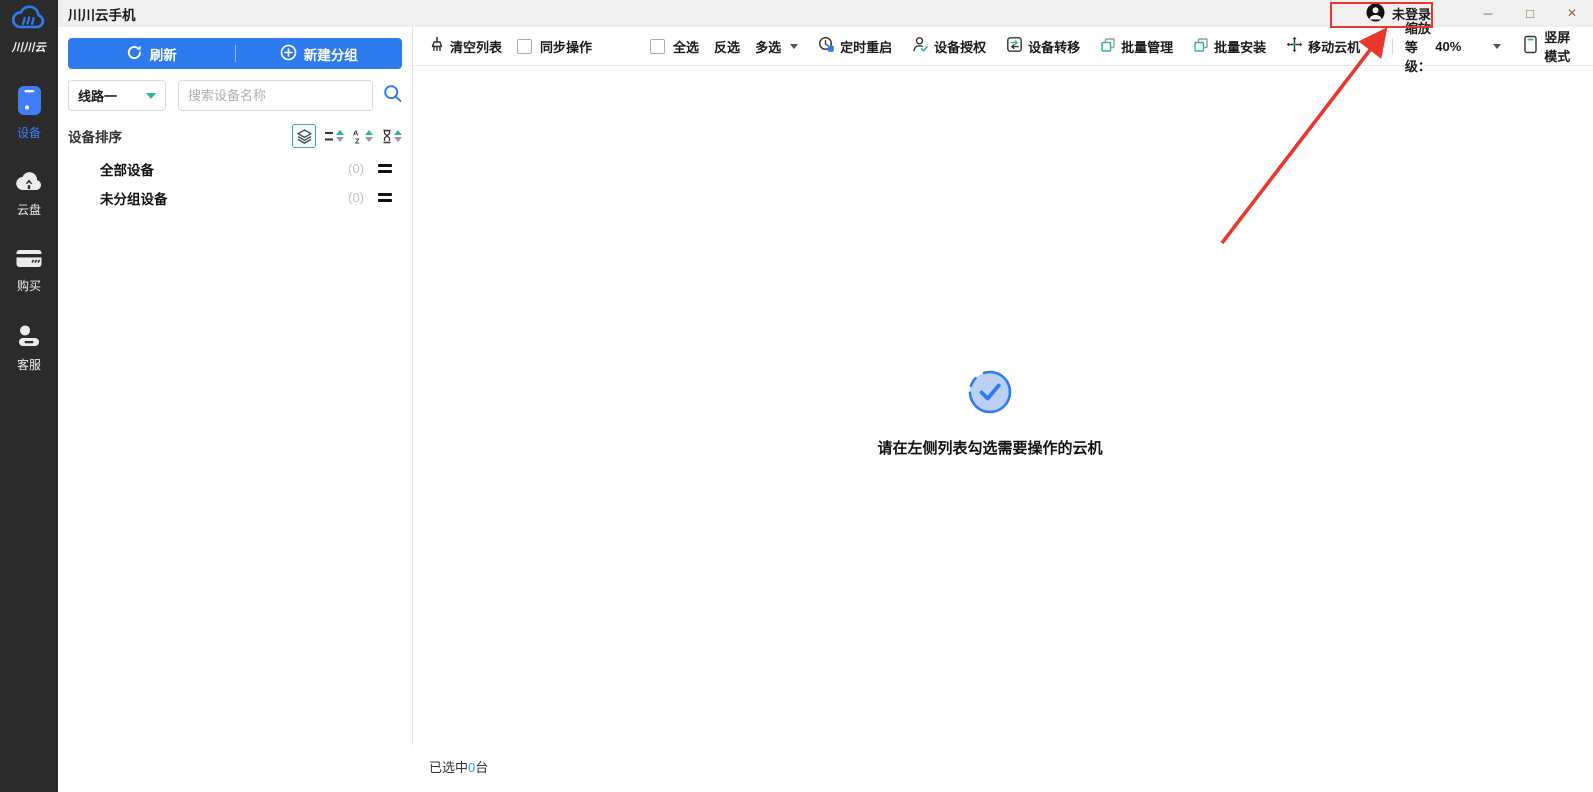 This screenshot has width=1593, height=792. What do you see at coordinates (658, 46) in the screenshot?
I see `select-all-checkbox` at bounding box center [658, 46].